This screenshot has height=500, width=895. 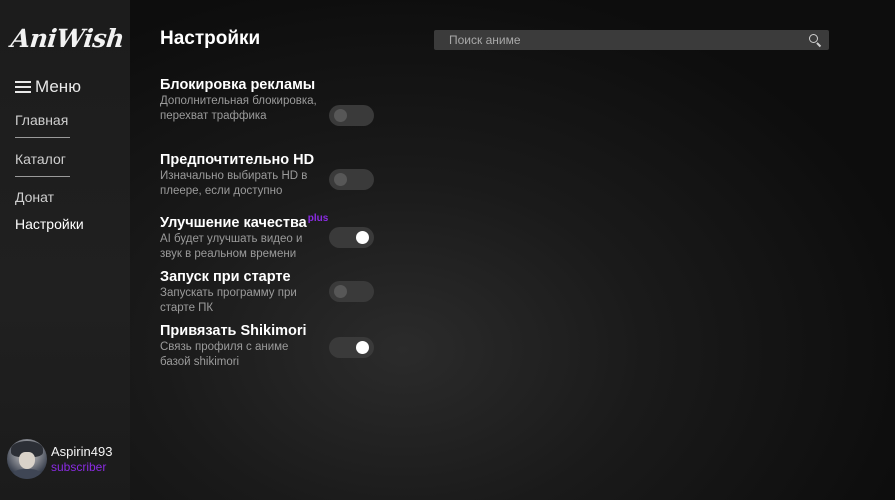 What do you see at coordinates (79, 466) in the screenshot?
I see `subscription-status: subscriber` at bounding box center [79, 466].